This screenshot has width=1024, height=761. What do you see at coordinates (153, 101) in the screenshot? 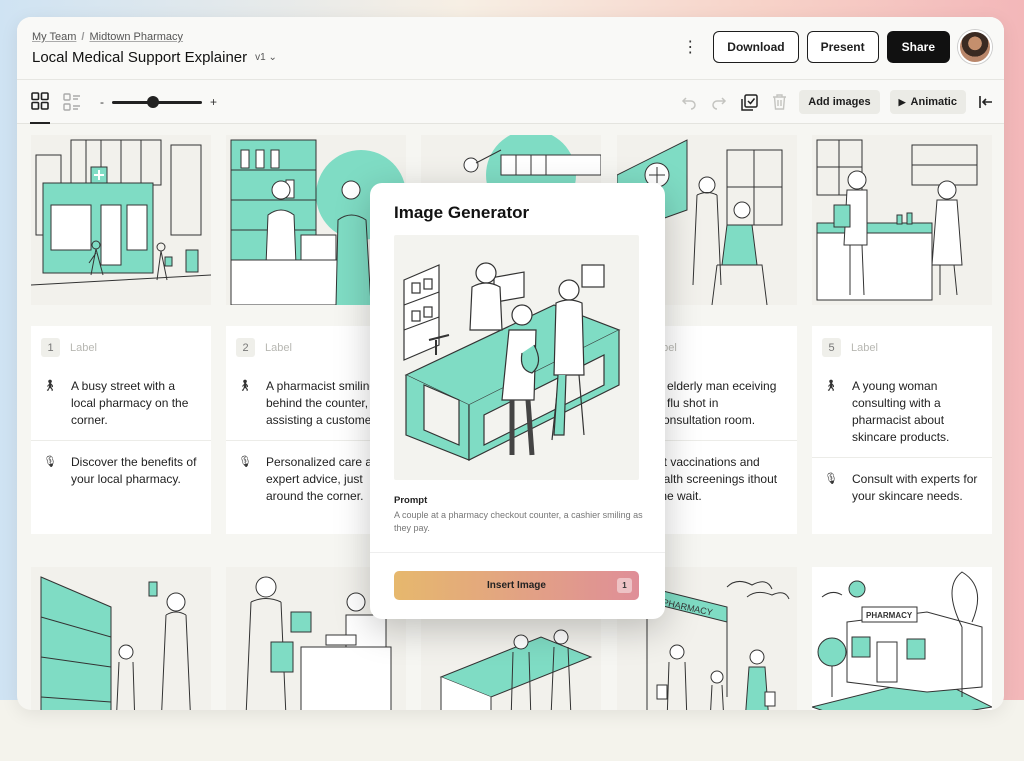
I see `zoom-slider-handle` at bounding box center [153, 101].